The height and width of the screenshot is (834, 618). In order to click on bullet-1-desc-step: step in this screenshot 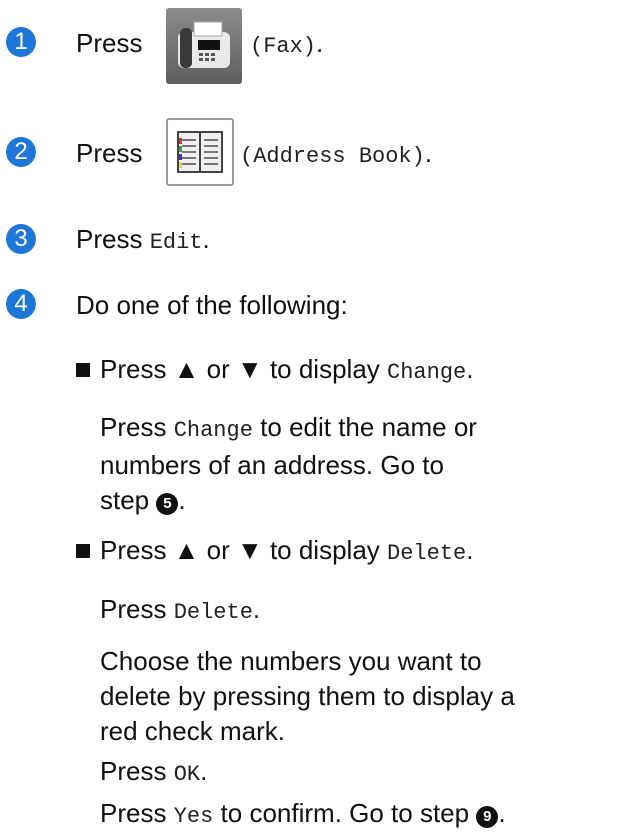, I will do `click(125, 500)`.